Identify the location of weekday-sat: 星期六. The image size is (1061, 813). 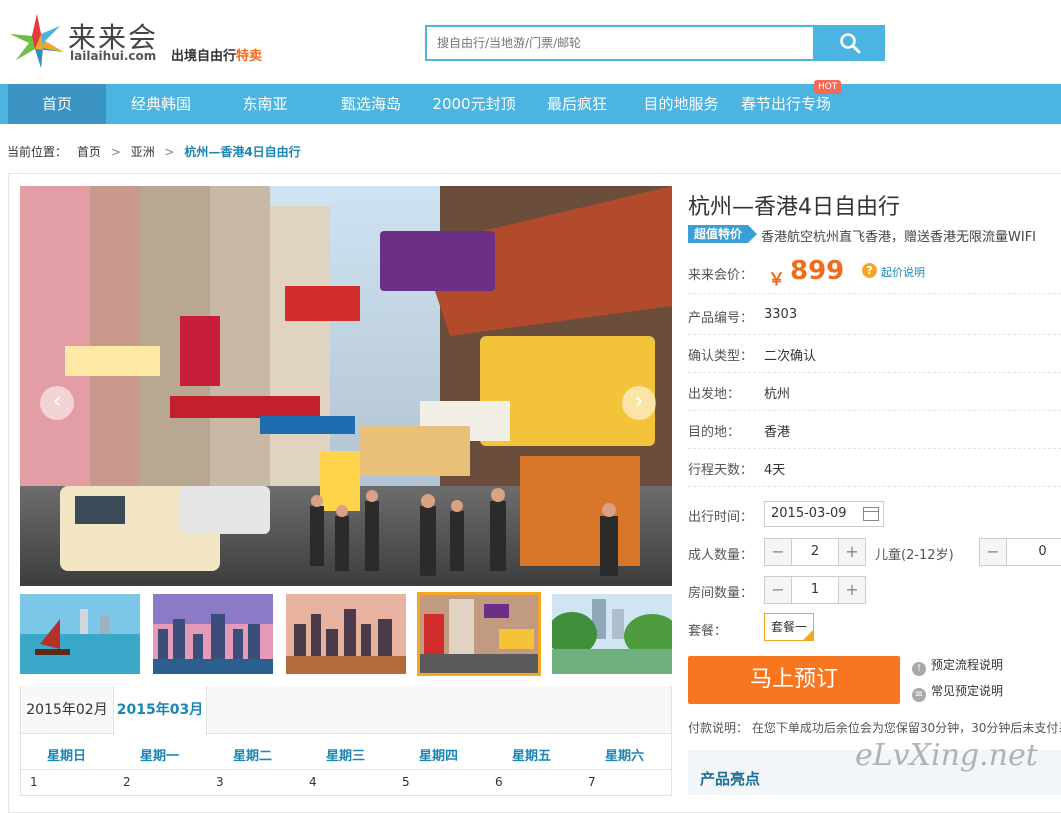
(624, 756).